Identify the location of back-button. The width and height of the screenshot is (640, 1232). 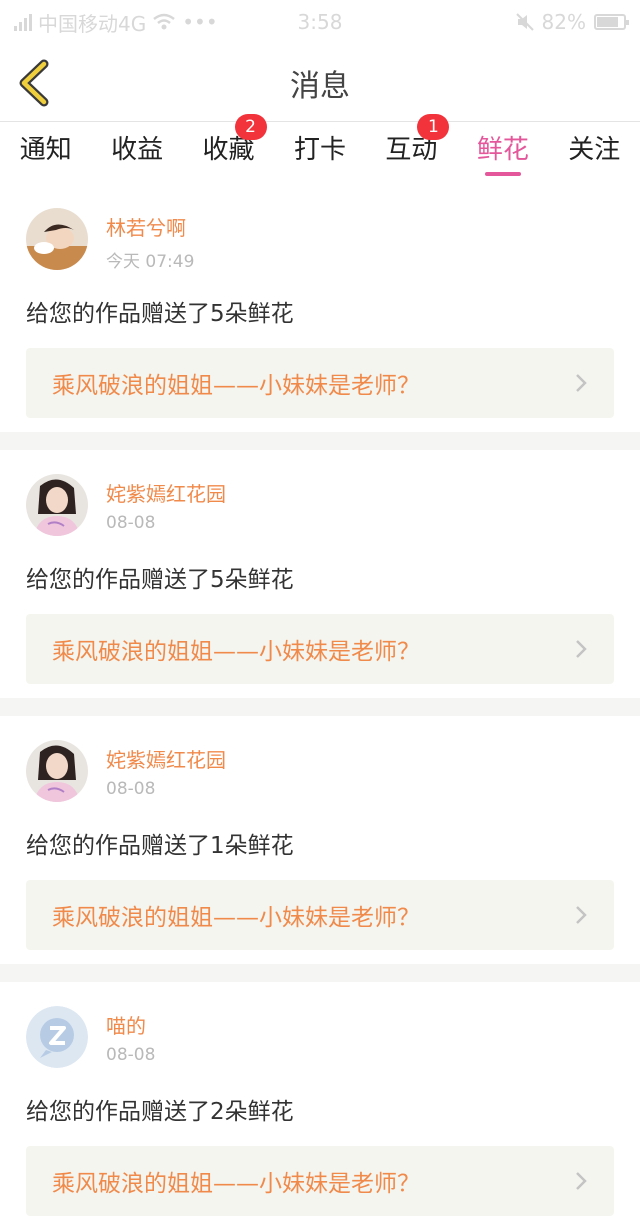
(37, 83).